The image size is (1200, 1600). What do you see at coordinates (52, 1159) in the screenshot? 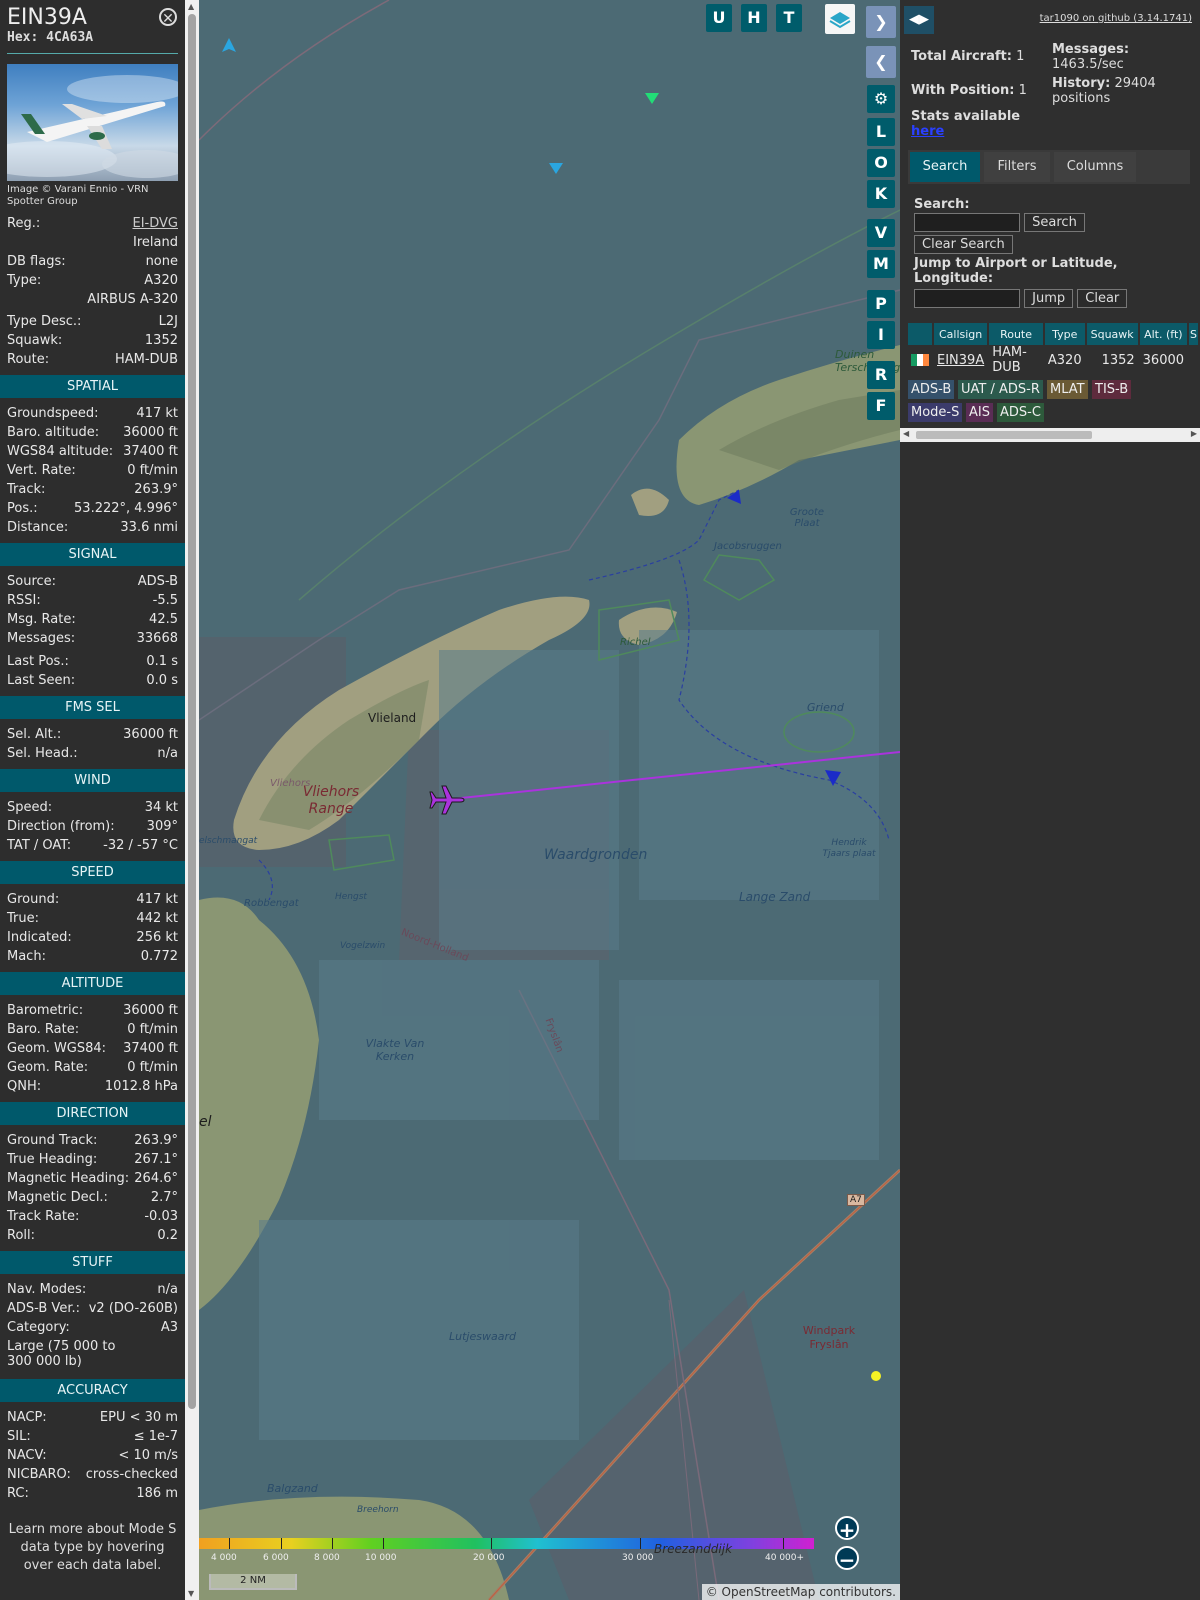
I see `direction-label: True Heading:` at bounding box center [52, 1159].